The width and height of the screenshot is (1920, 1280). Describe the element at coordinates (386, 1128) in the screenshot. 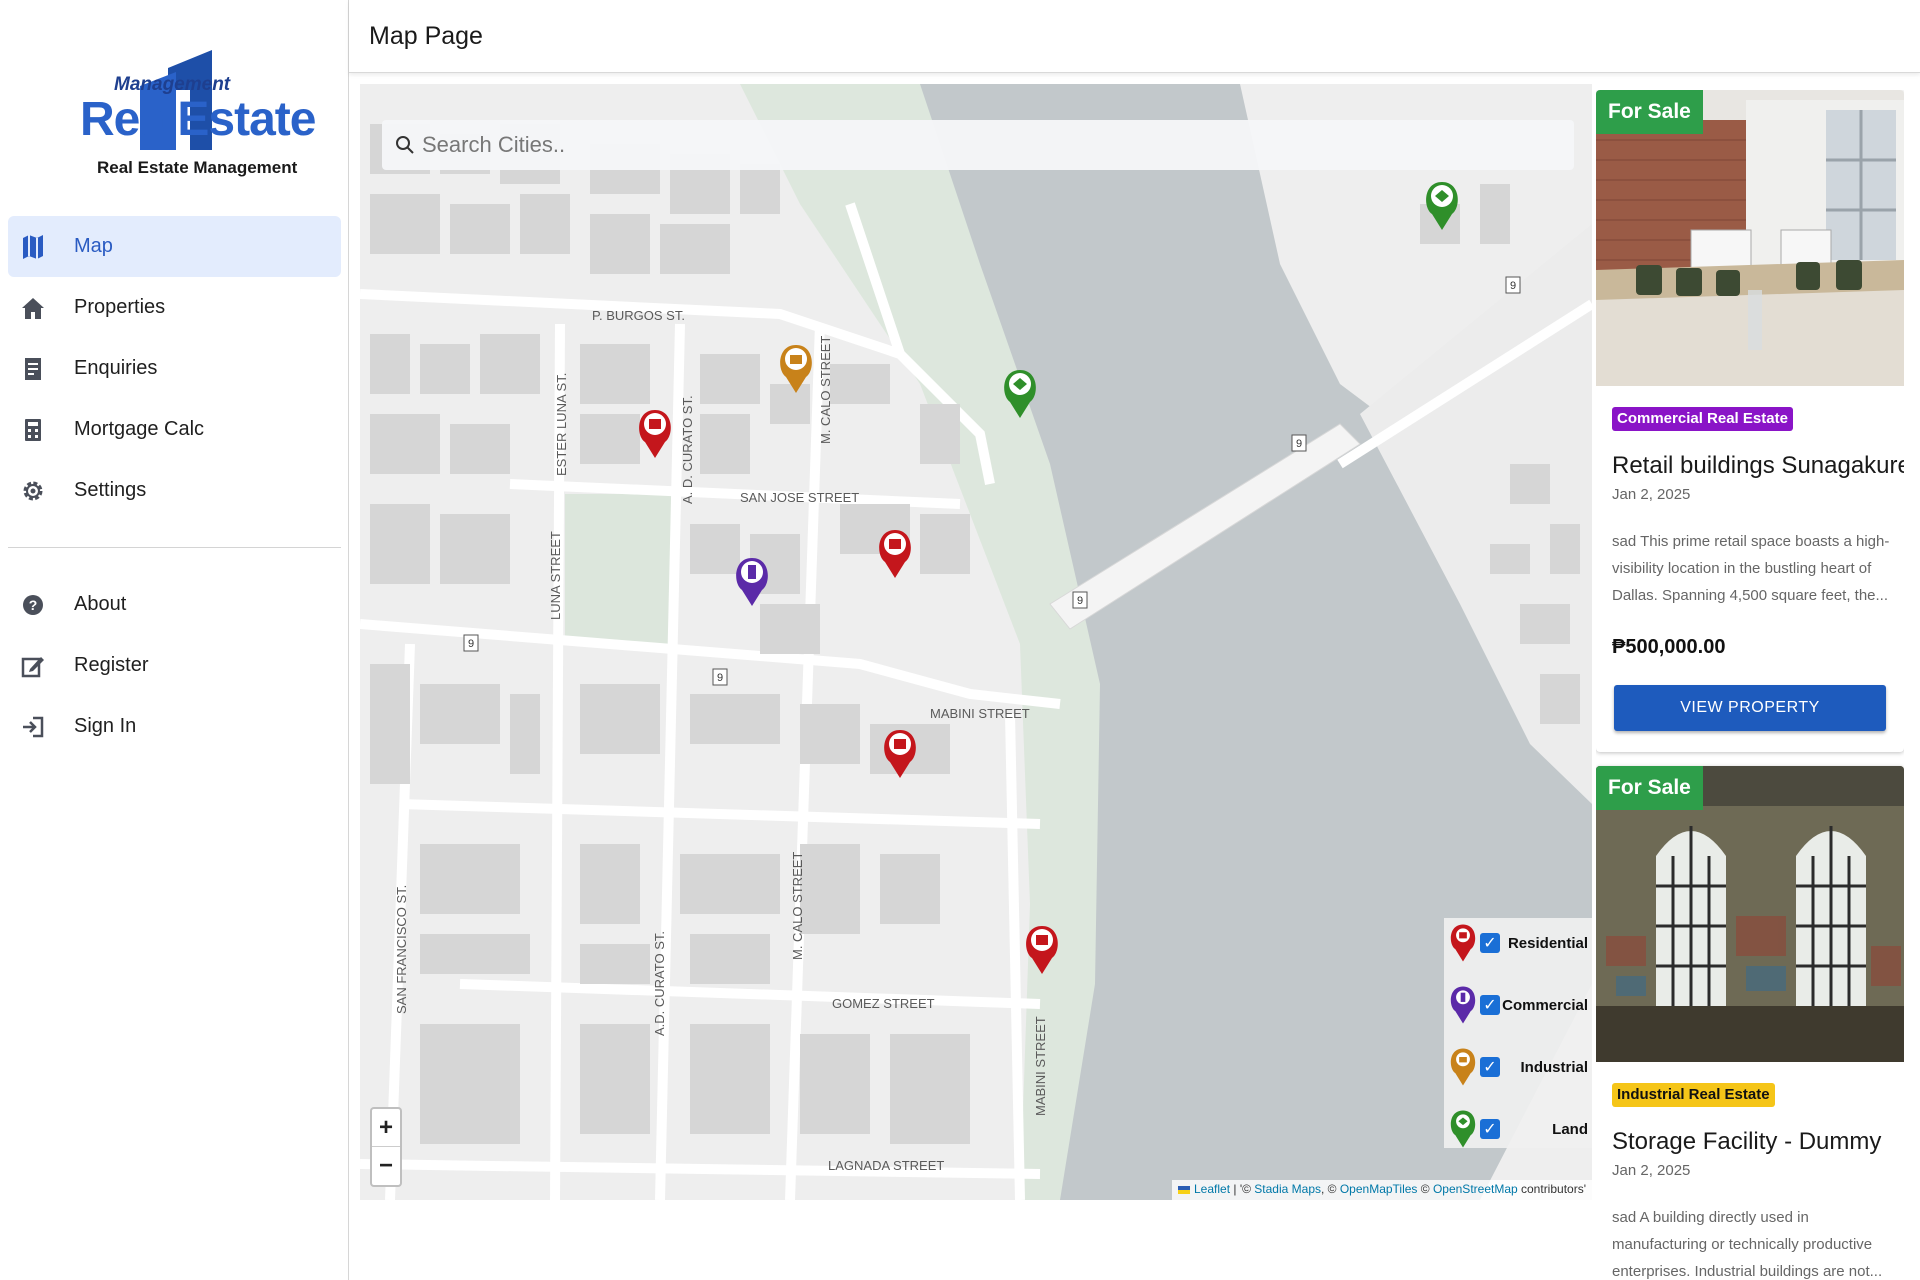

I see `zoom-in-button: +` at that location.